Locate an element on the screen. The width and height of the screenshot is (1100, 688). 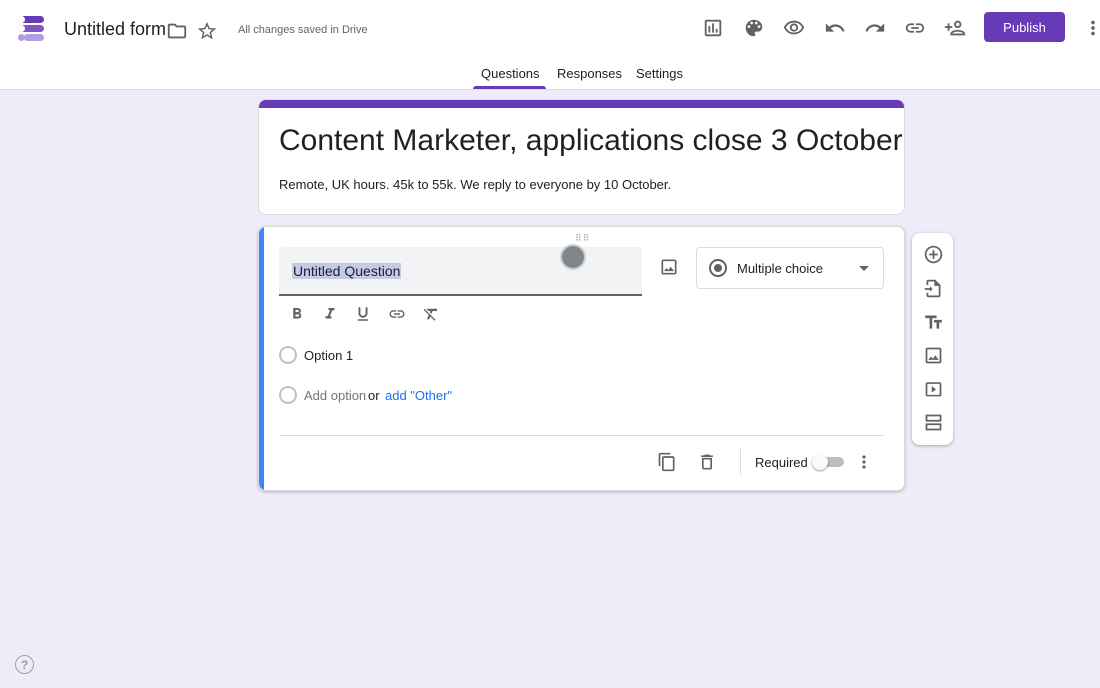
forms-logo-icon is located at coordinates (32, 28).